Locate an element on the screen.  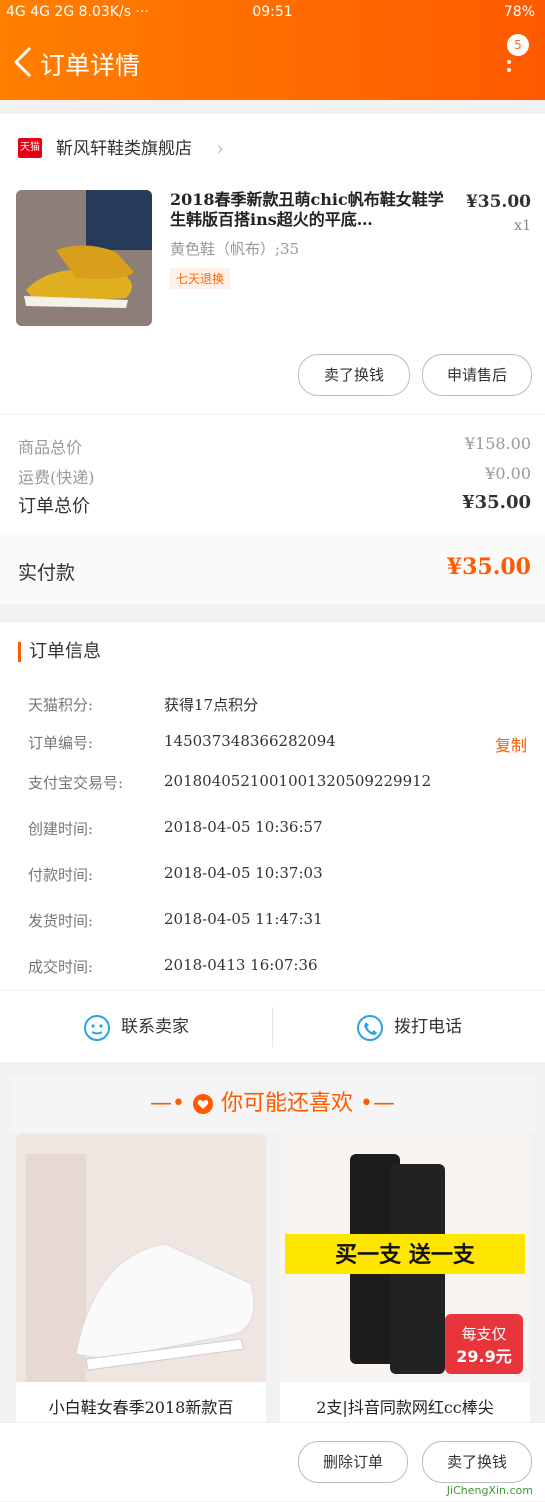
return-policy-tag: 七天退换 is located at coordinates (200, 278).